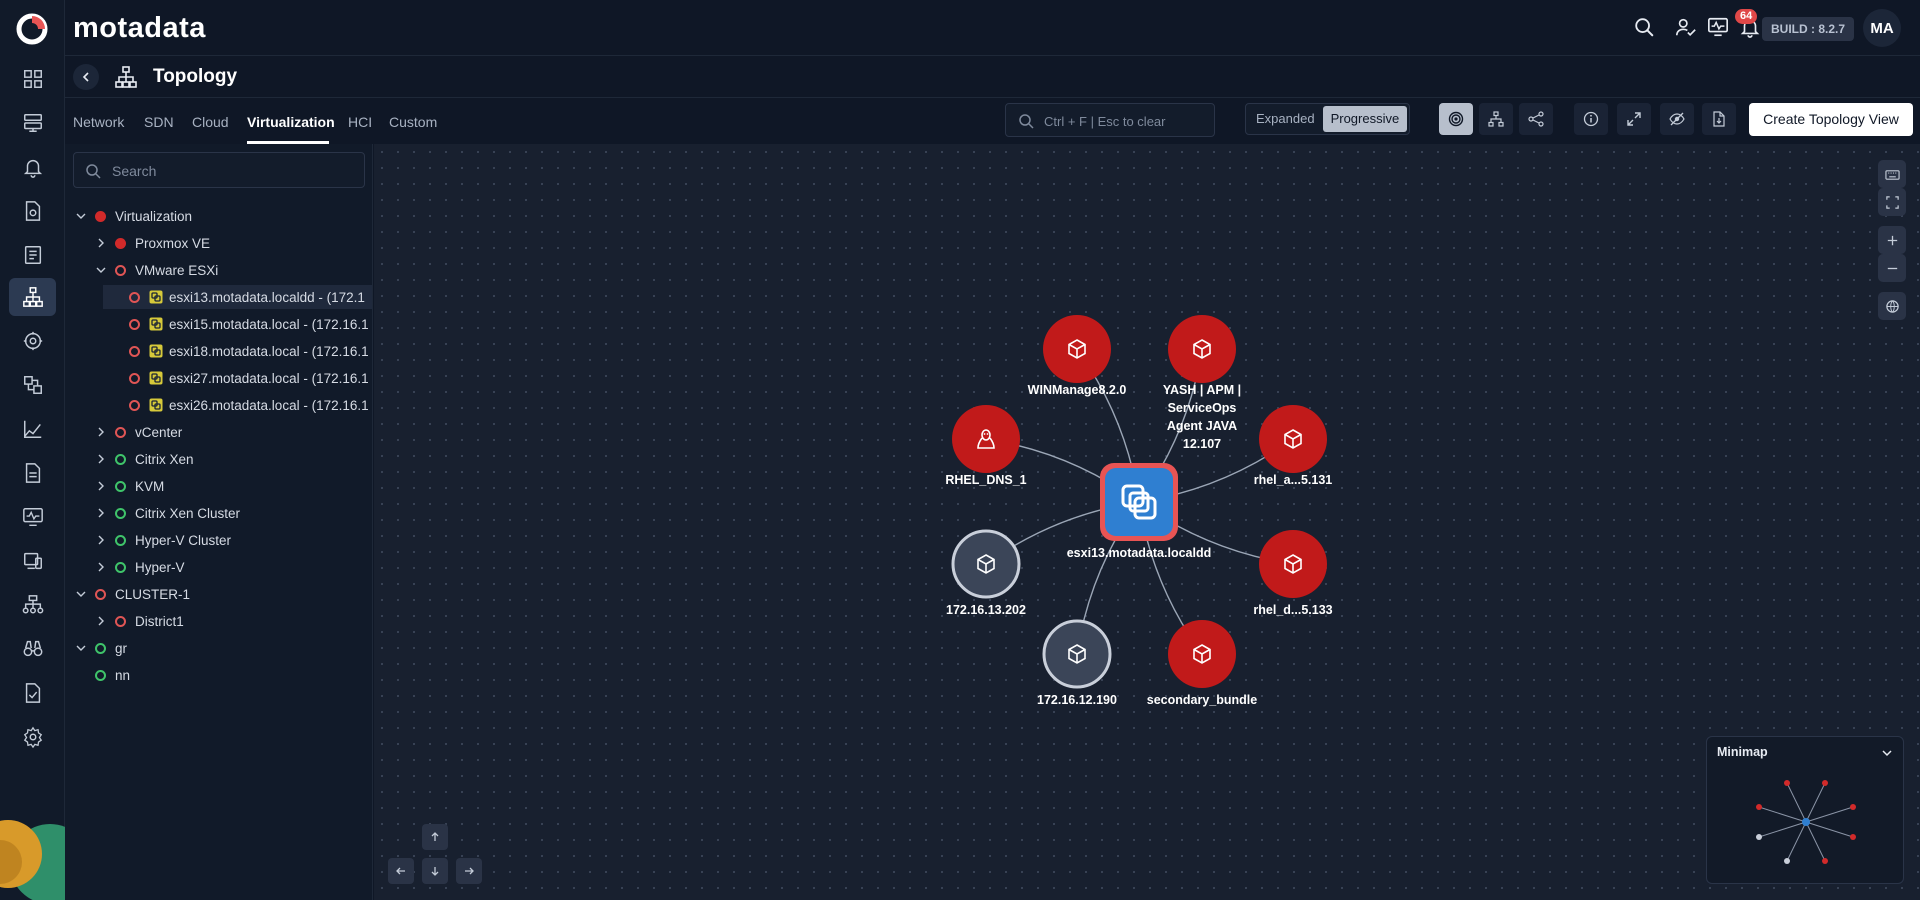 The height and width of the screenshot is (900, 1920). I want to click on rail-item-settings, so click(32, 737).